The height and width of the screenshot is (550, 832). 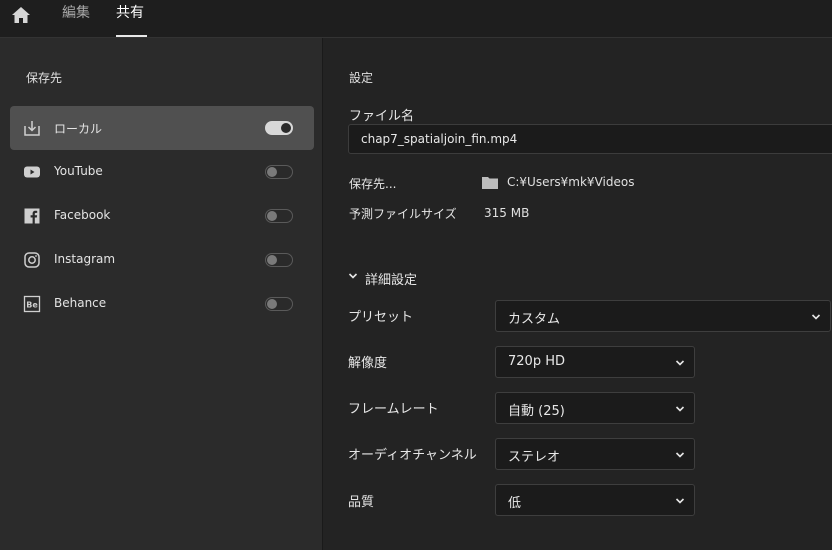 What do you see at coordinates (534, 457) in the screenshot?
I see `audio-channel-value: ステレオ` at bounding box center [534, 457].